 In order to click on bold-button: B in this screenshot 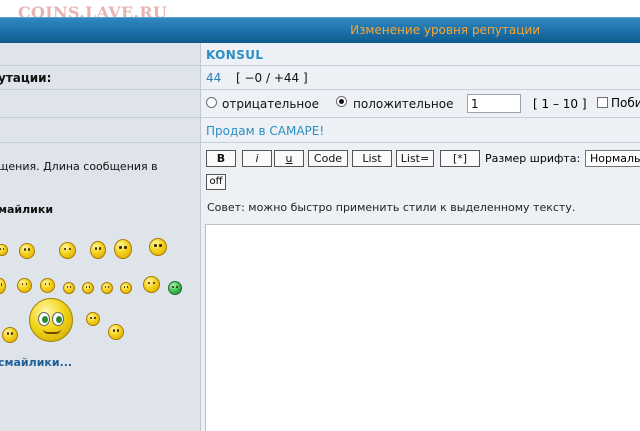, I will do `click(221, 158)`.